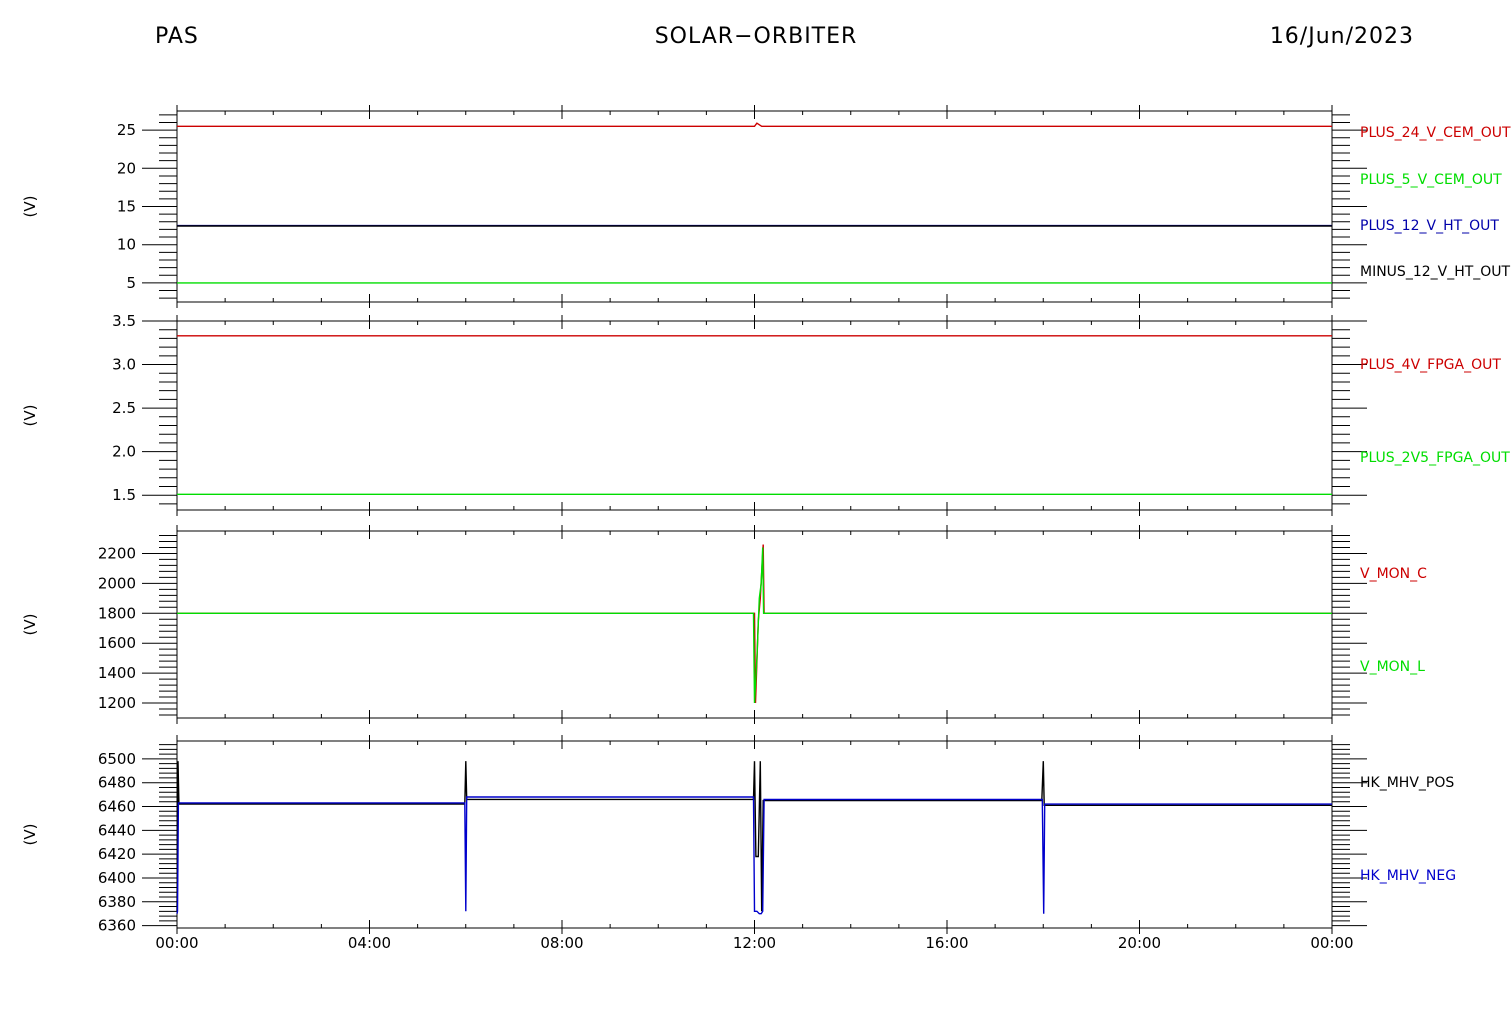  What do you see at coordinates (1393, 574) in the screenshot?
I see `legend-v-mon-c: V_MON_C` at bounding box center [1393, 574].